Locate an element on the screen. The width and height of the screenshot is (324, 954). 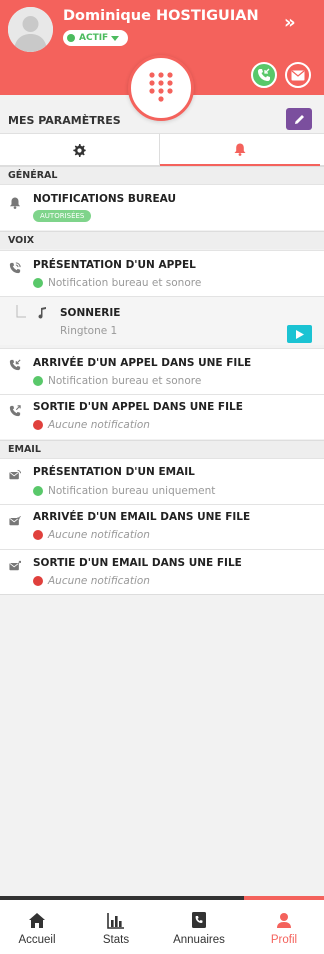
section-header-voice: VOIX is located at coordinates (162, 240).